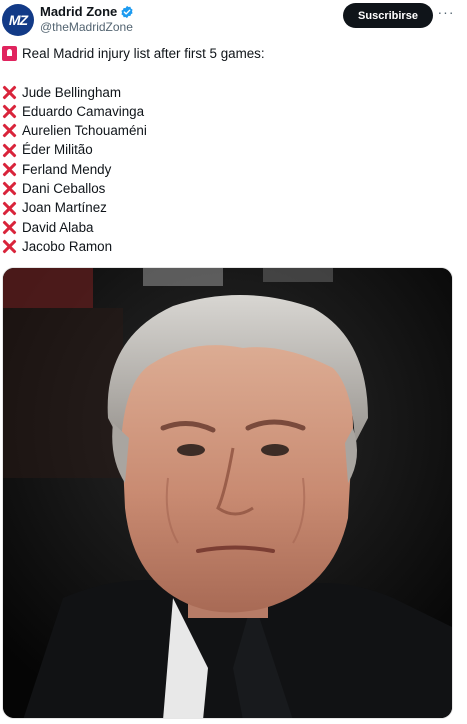 This screenshot has height=724, width=467. I want to click on subscribe-button: Suscribirse, so click(388, 15).